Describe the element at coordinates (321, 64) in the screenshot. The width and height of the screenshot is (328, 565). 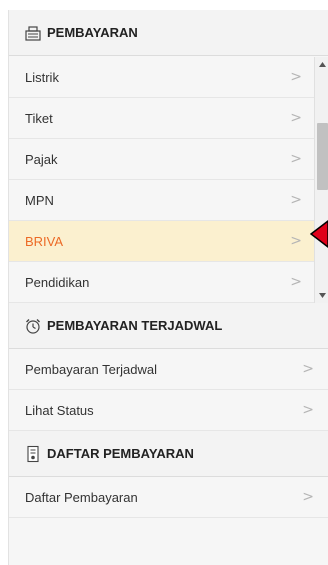
I see `scroll-up-arrow-icon` at that location.